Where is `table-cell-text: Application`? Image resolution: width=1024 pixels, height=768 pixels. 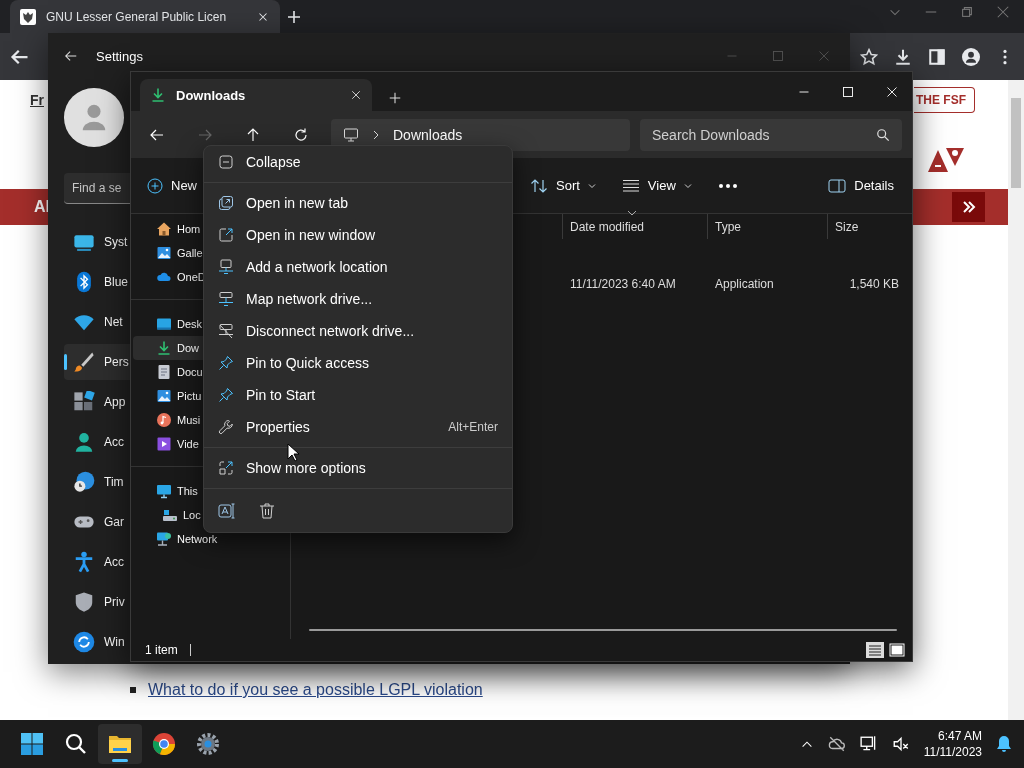 table-cell-text: Application is located at coordinates (744, 284).